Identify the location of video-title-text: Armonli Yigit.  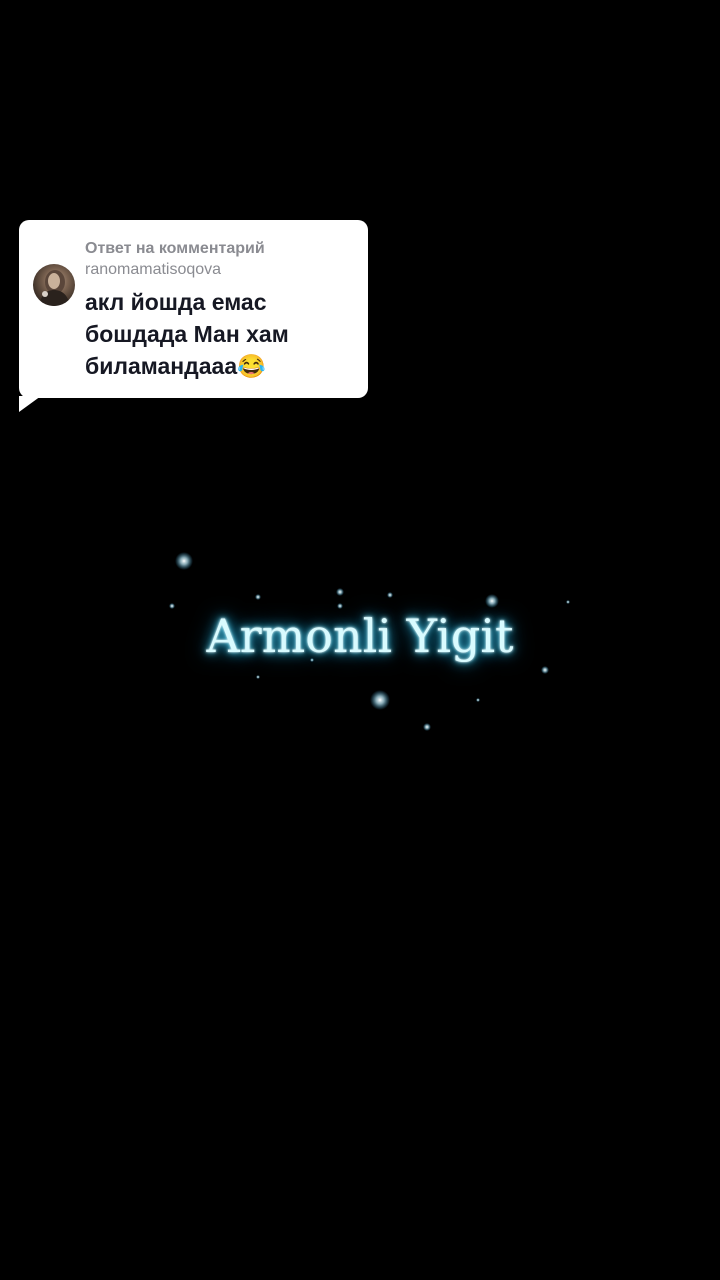
(360, 636).